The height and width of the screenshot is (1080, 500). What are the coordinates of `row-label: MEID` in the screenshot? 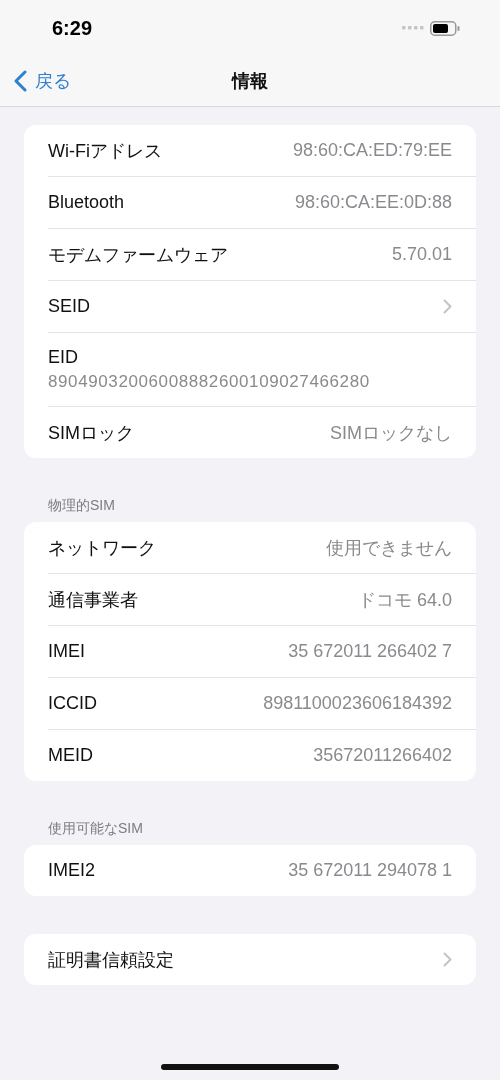 It's located at (70, 755).